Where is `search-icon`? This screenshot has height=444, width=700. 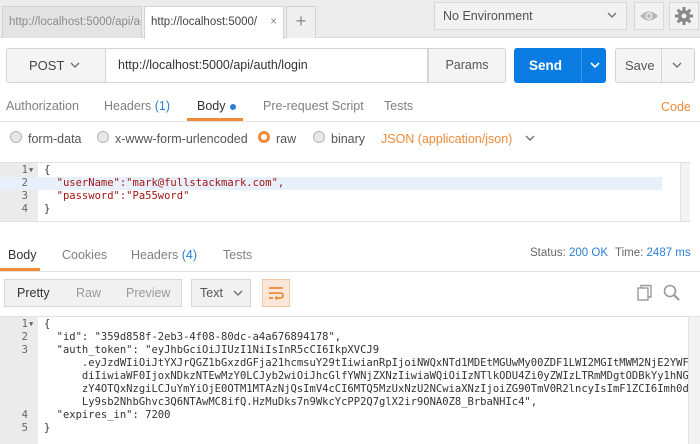
search-icon is located at coordinates (672, 294).